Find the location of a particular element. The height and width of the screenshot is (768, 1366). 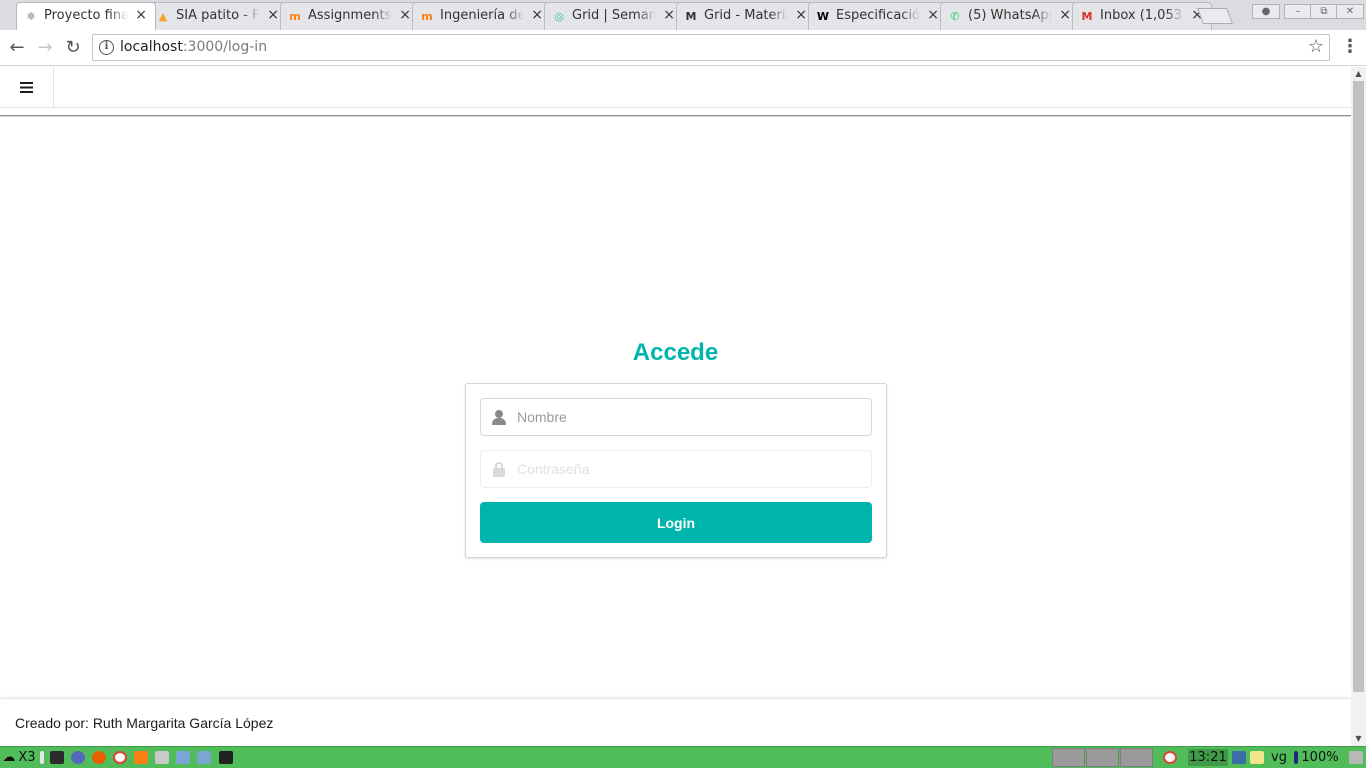

wikipedia-icon: W is located at coordinates (823, 16).